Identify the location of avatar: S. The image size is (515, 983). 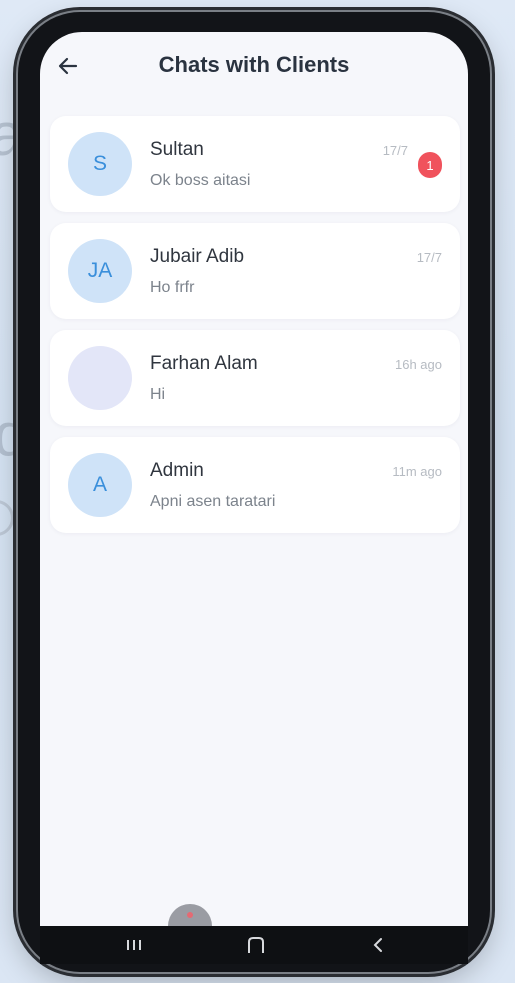
(100, 164).